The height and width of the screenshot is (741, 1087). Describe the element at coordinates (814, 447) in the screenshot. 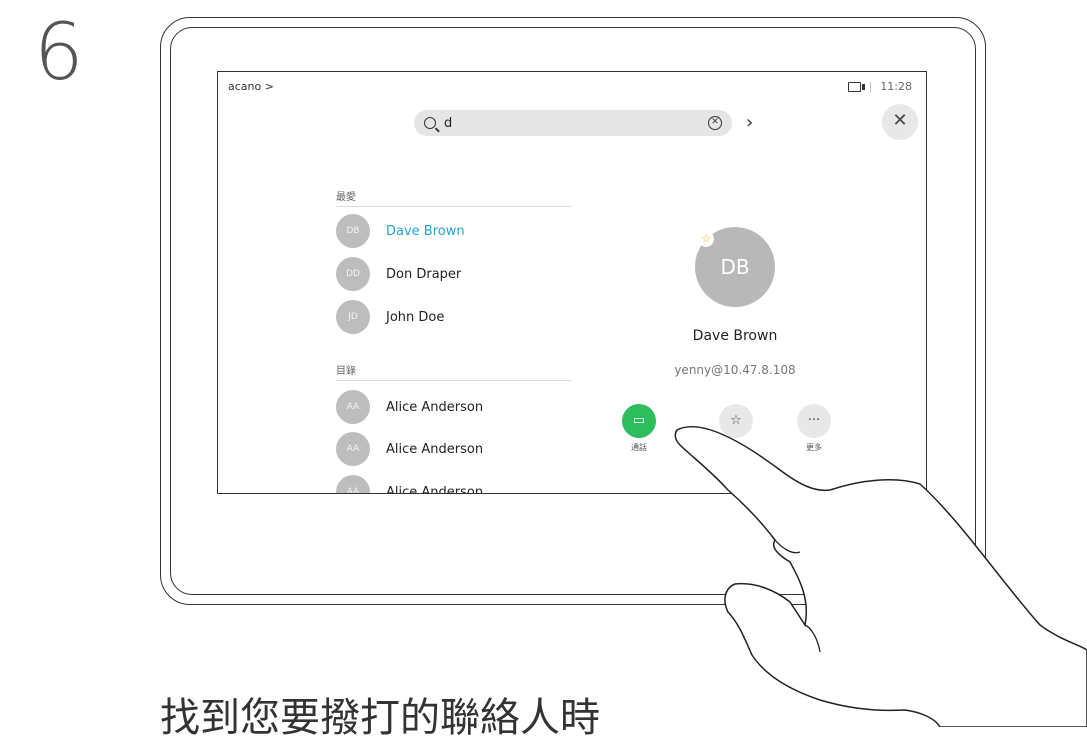

I see `more-label: 更多` at that location.